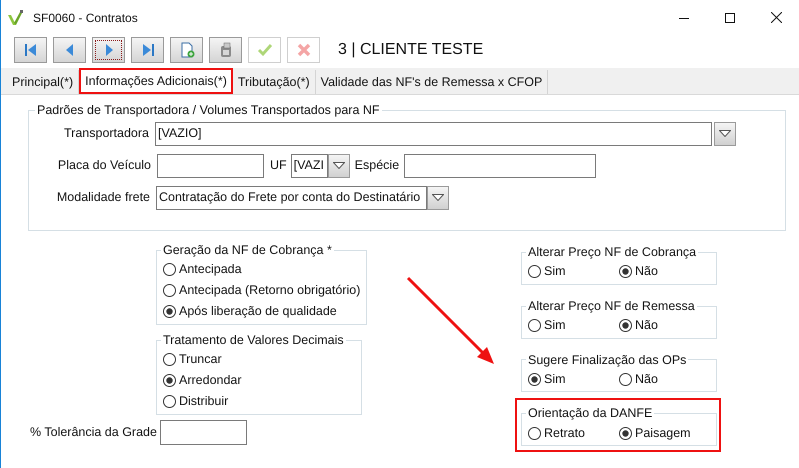 The image size is (799, 468). I want to click on group-title: Geração da NF de Cobrança *, so click(247, 250).